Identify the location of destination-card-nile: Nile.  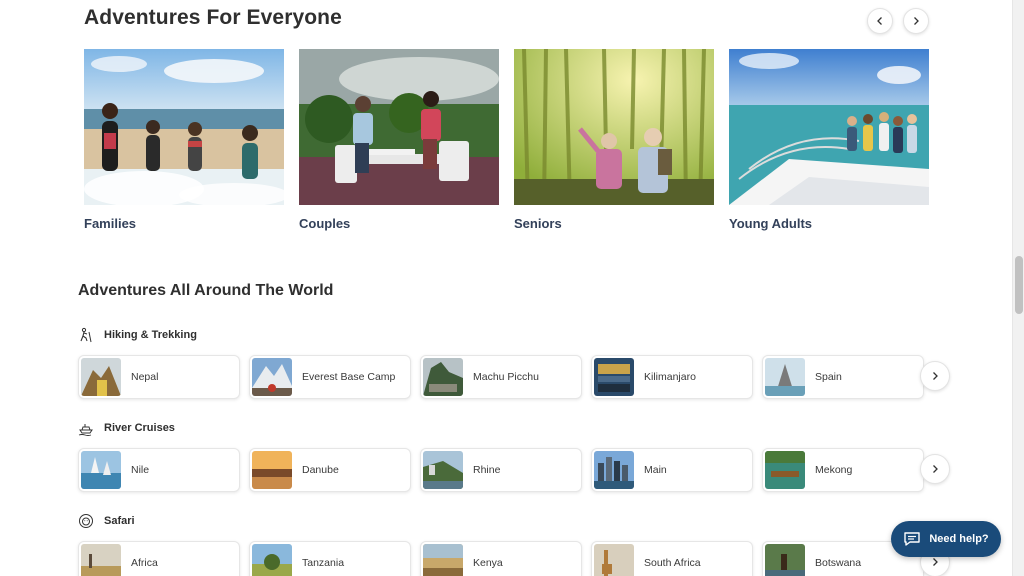
(159, 470).